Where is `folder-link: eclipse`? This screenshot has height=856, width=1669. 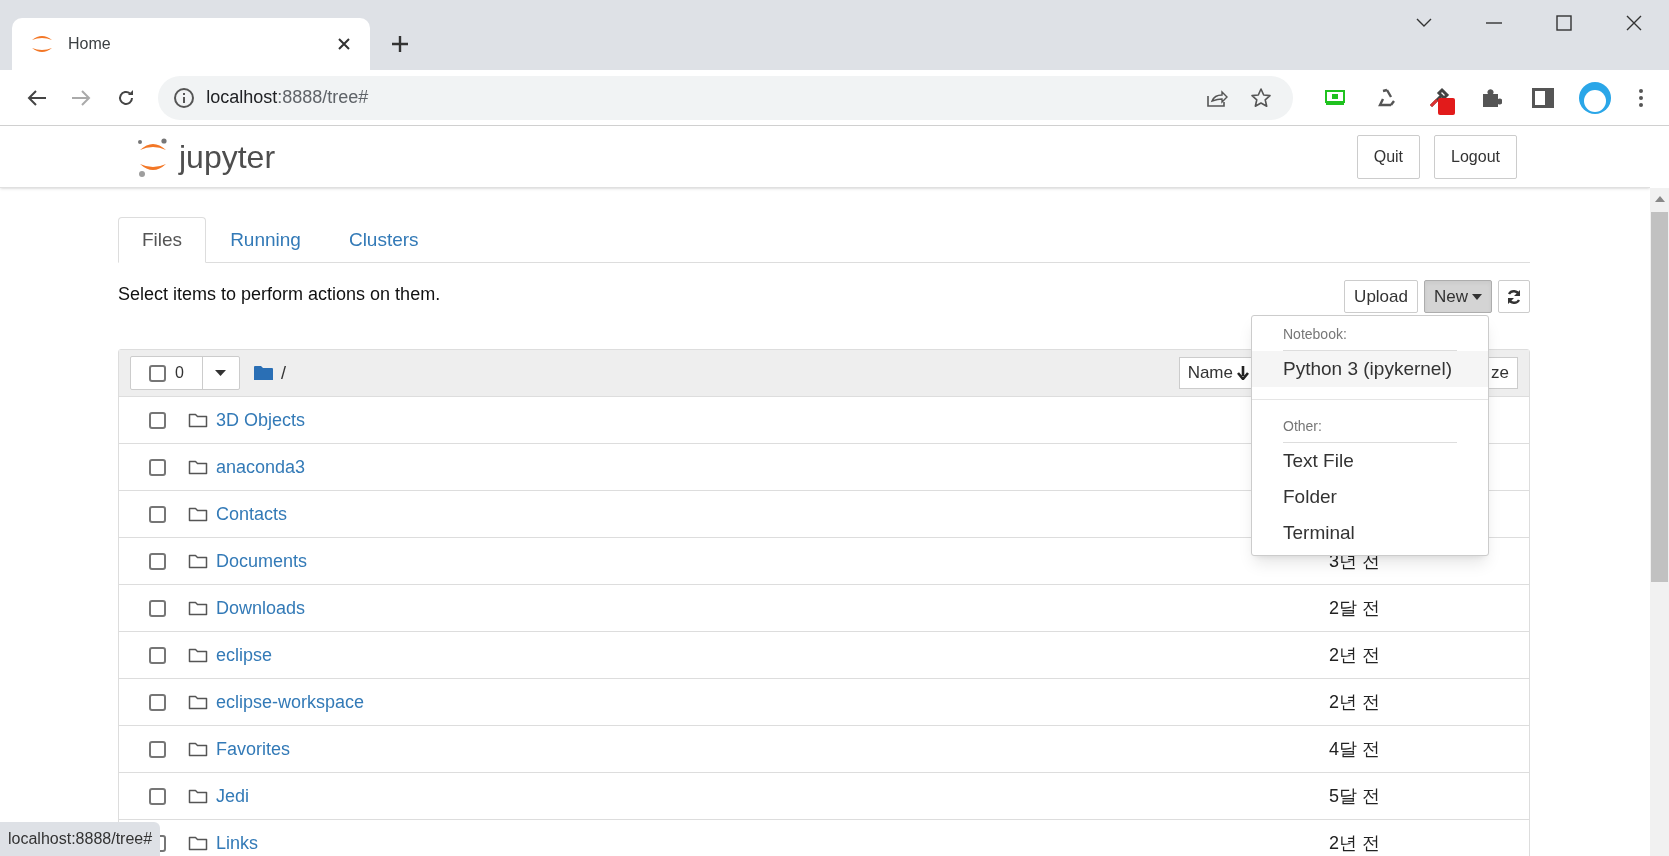 folder-link: eclipse is located at coordinates (244, 655).